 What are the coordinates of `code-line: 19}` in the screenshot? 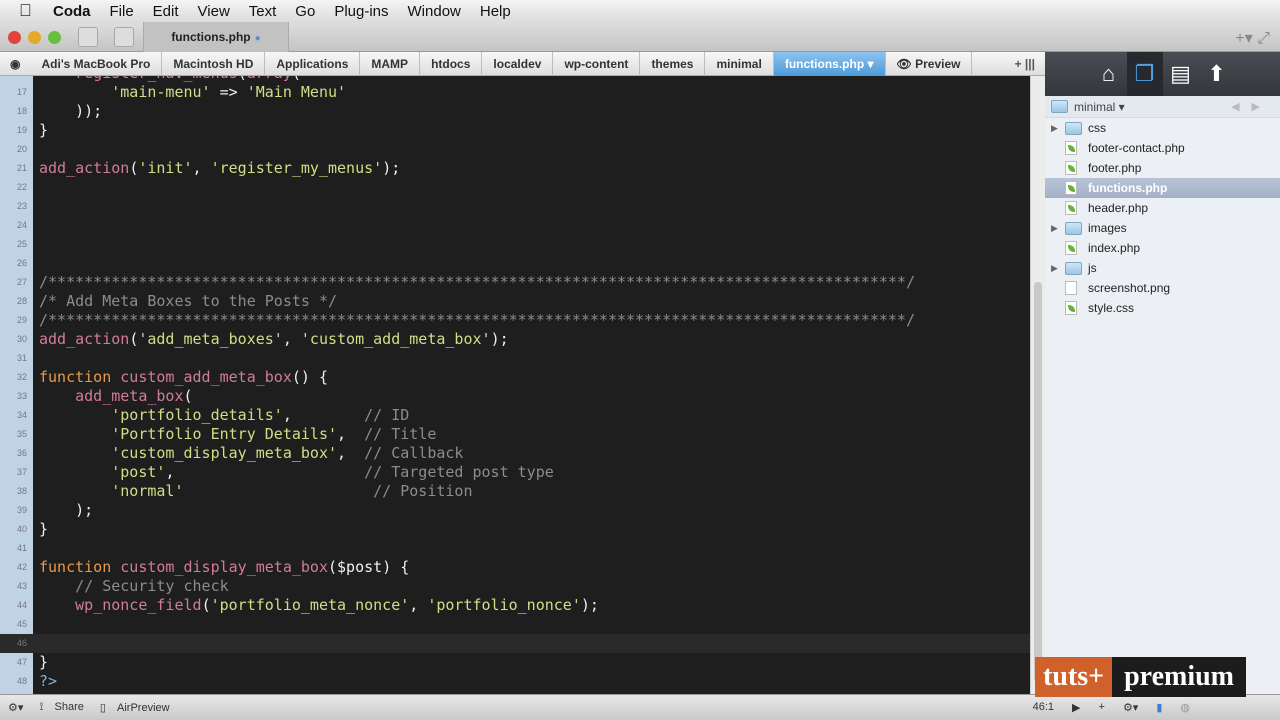 It's located at (515, 130).